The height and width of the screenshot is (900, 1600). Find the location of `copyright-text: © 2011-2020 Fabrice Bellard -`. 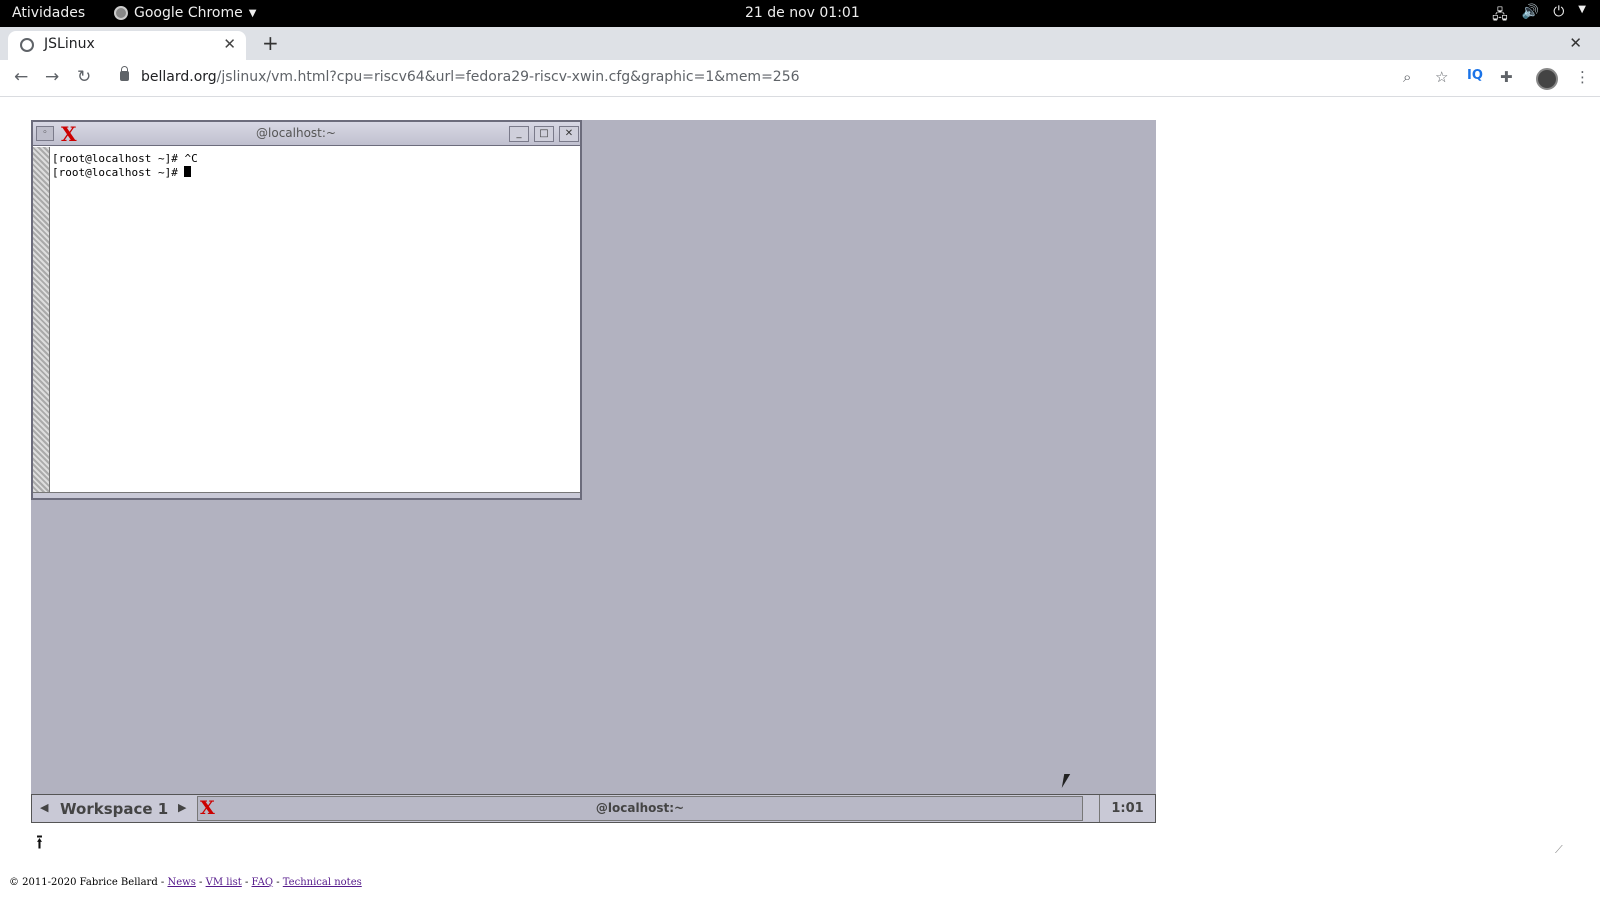

copyright-text: © 2011-2020 Fabrice Bellard - is located at coordinates (88, 882).